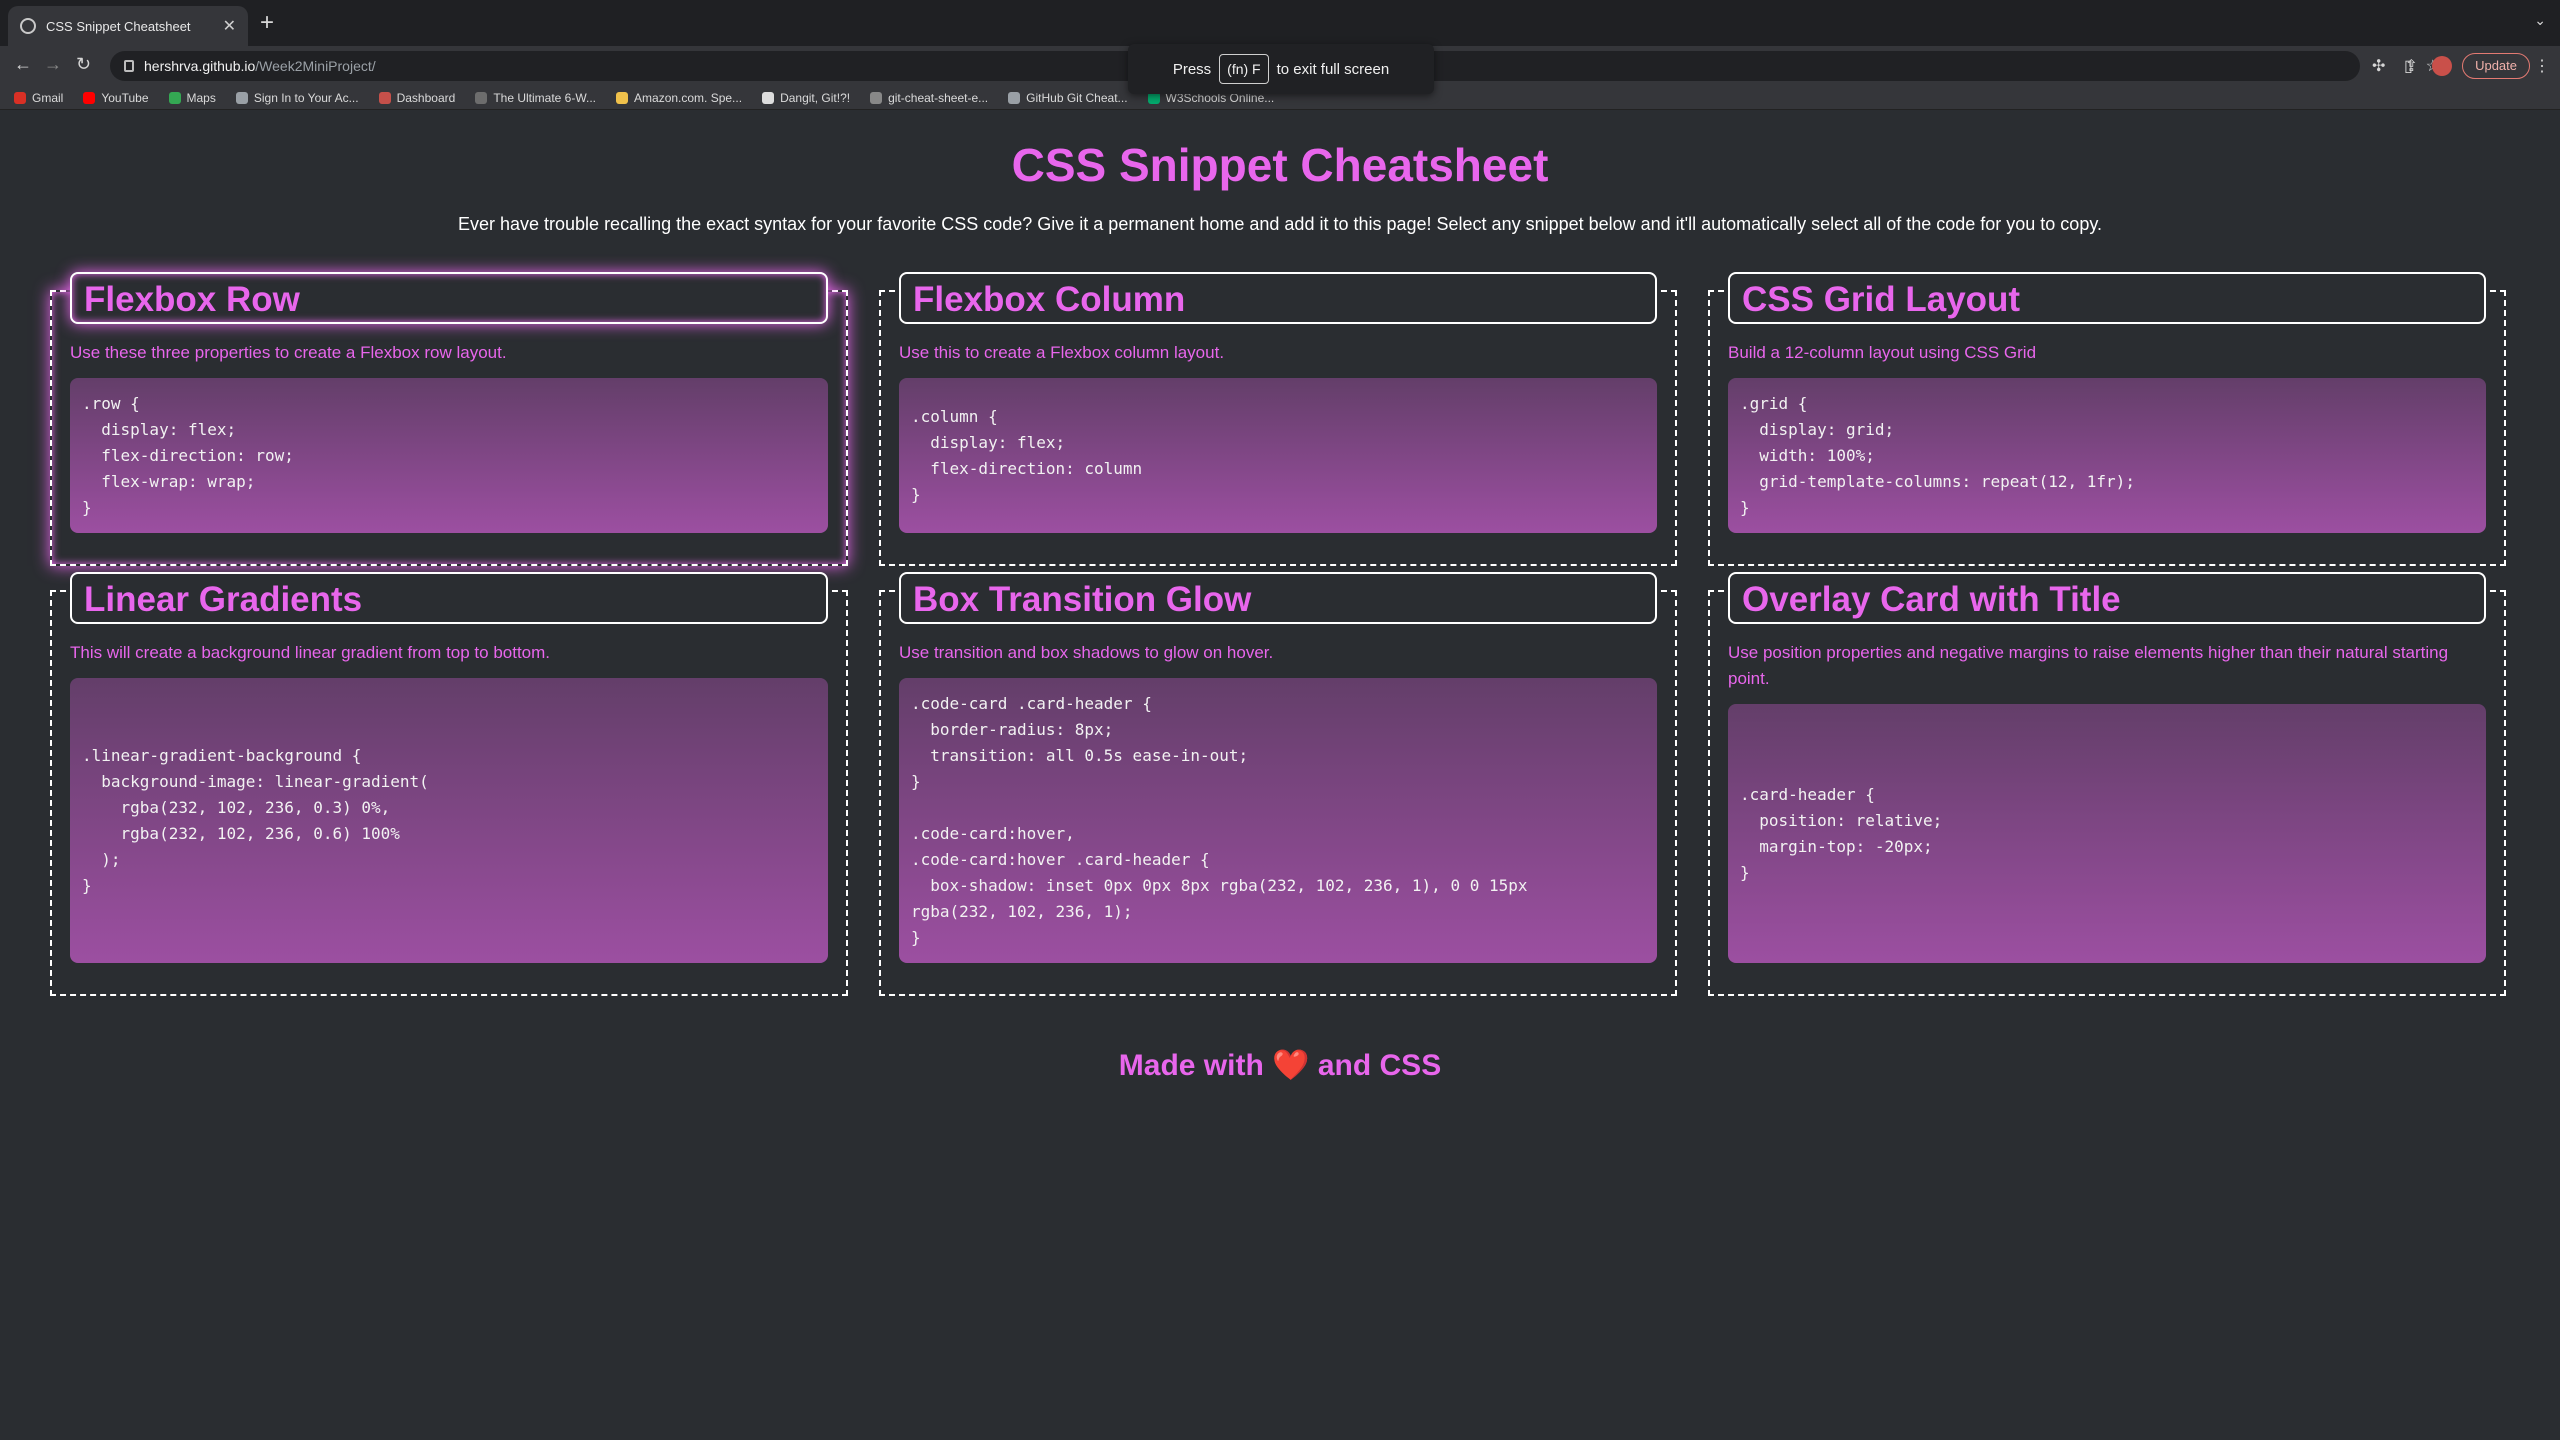 The height and width of the screenshot is (1440, 2560). What do you see at coordinates (48, 97) in the screenshot?
I see `bookmark-label: Gmail` at bounding box center [48, 97].